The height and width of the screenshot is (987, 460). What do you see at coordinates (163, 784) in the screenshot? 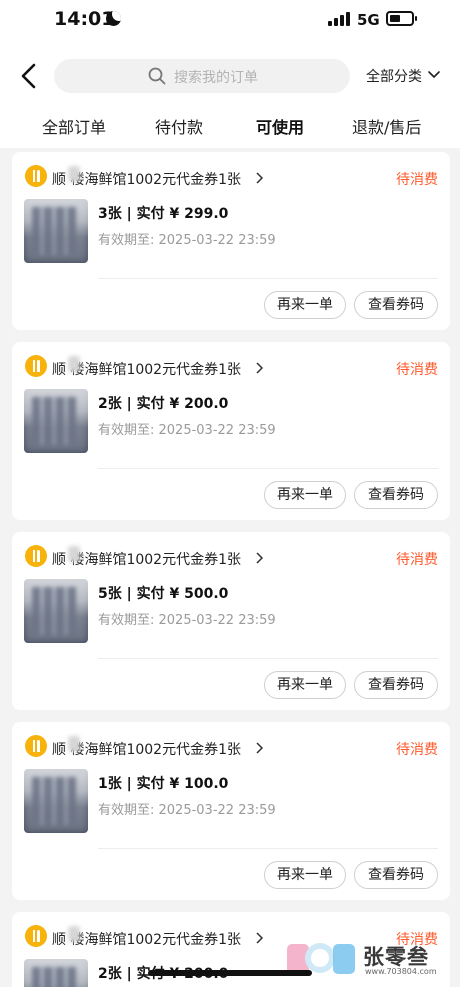
I see `quantity-price: 1张 | 实付 ¥ 100.0` at bounding box center [163, 784].